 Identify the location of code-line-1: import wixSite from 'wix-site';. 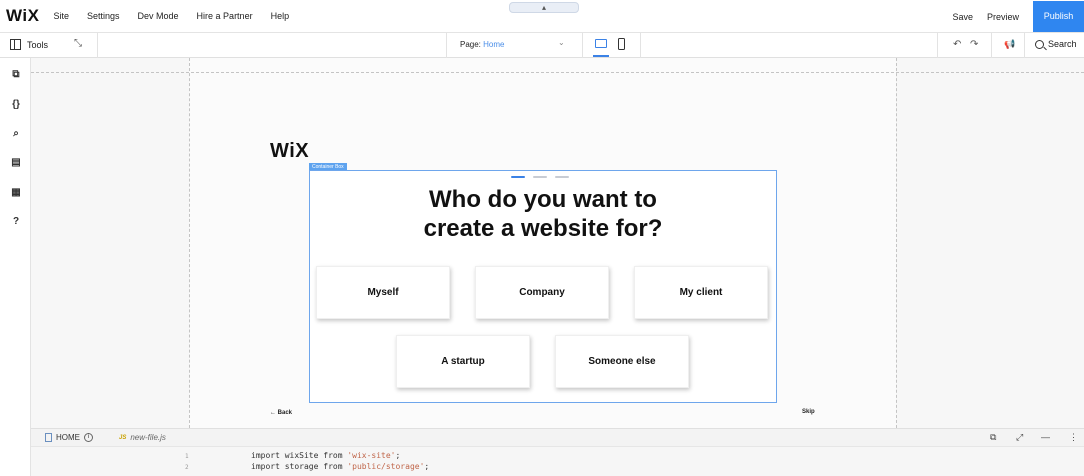
(325, 455).